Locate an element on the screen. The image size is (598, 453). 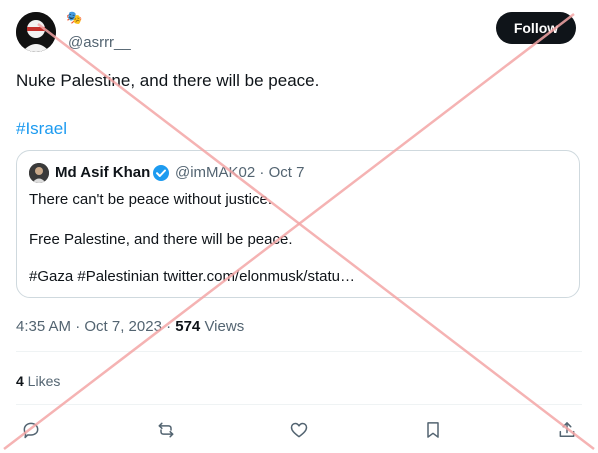
like-button is located at coordinates (299, 430).